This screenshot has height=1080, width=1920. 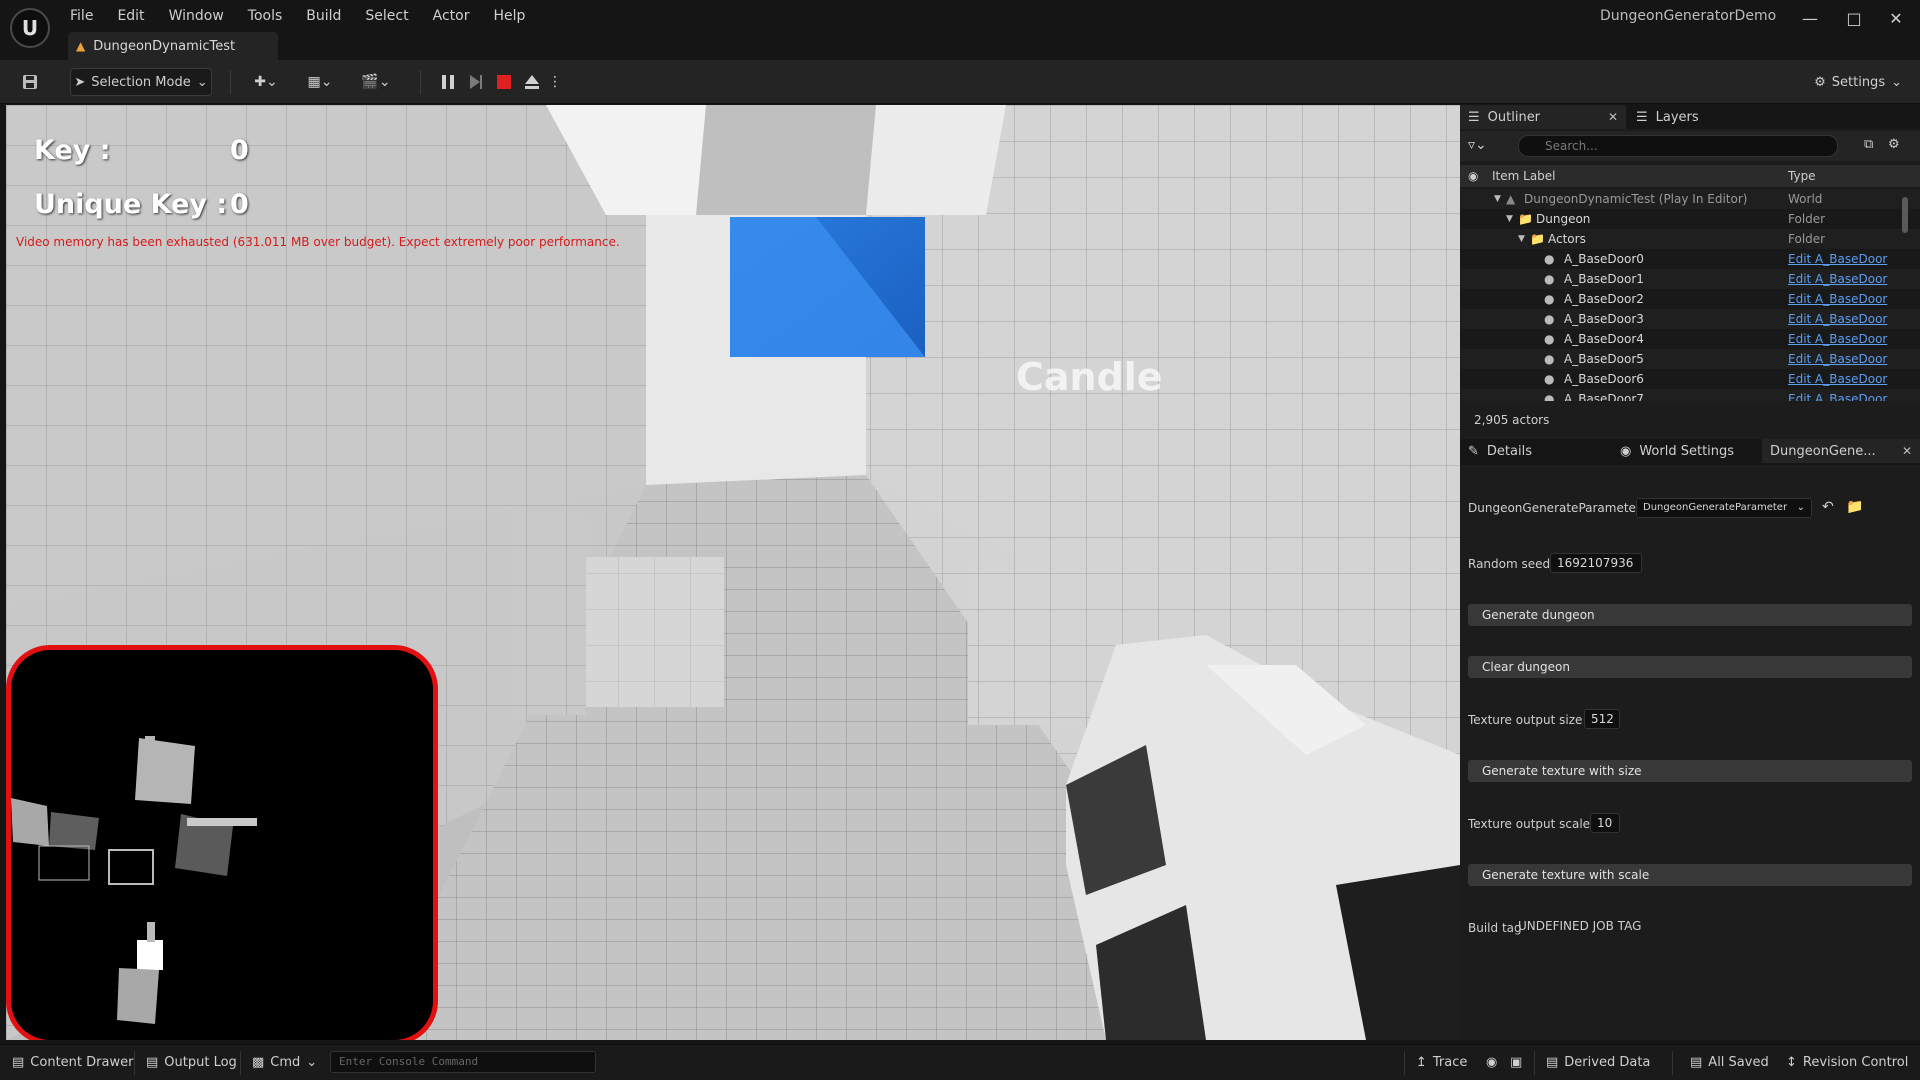 What do you see at coordinates (284, 1062) in the screenshot?
I see `cmd-dropdown: ▩ Cmd ⌄` at bounding box center [284, 1062].